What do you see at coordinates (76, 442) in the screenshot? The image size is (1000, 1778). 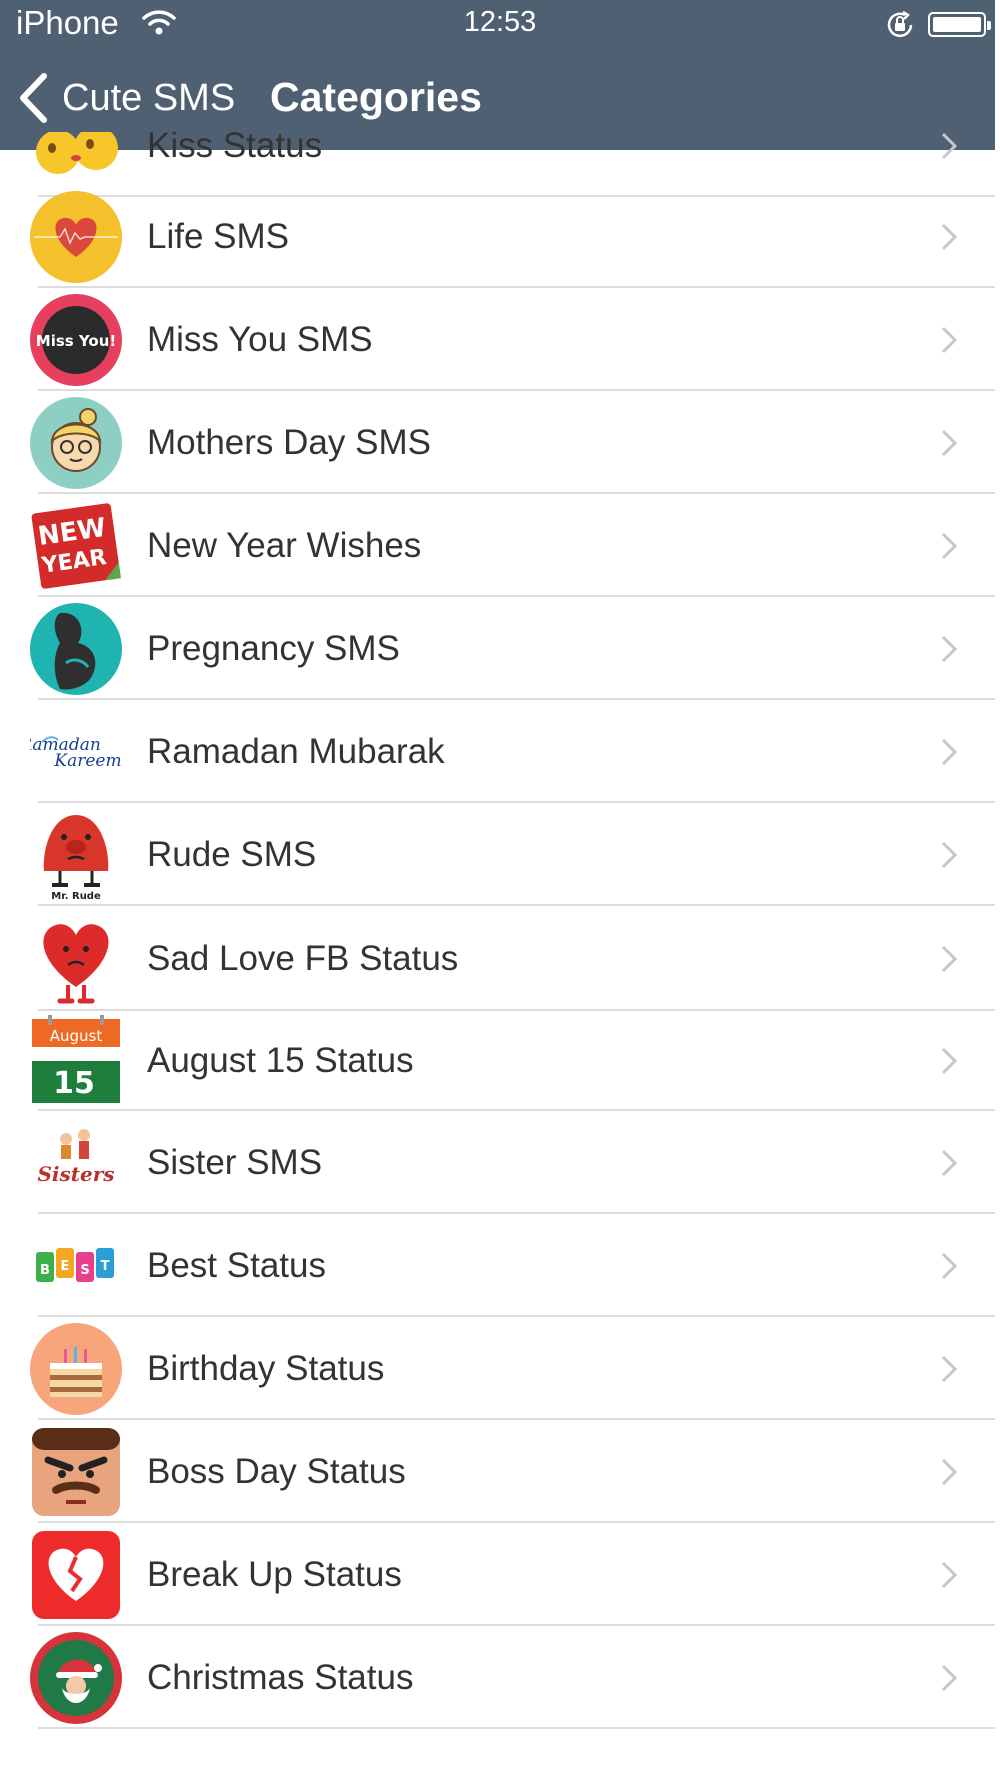 I see `mother-face-icon` at bounding box center [76, 442].